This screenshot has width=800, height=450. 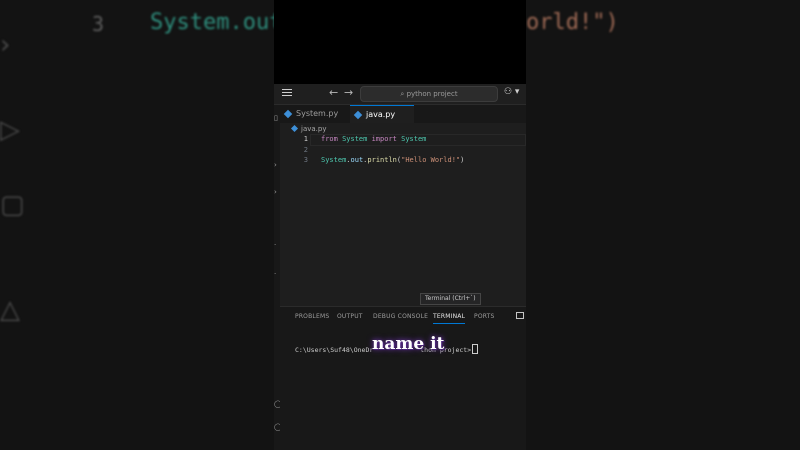 I want to click on tab-ports: PORTS, so click(x=484, y=316).